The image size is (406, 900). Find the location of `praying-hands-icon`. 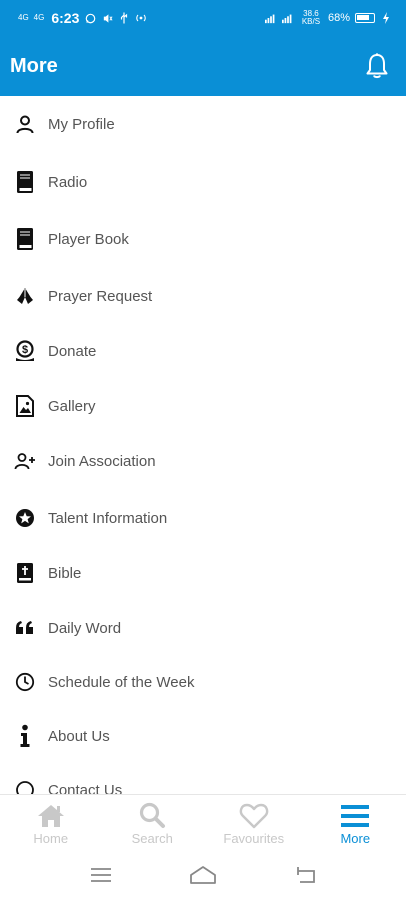

praying-hands-icon is located at coordinates (25, 296).